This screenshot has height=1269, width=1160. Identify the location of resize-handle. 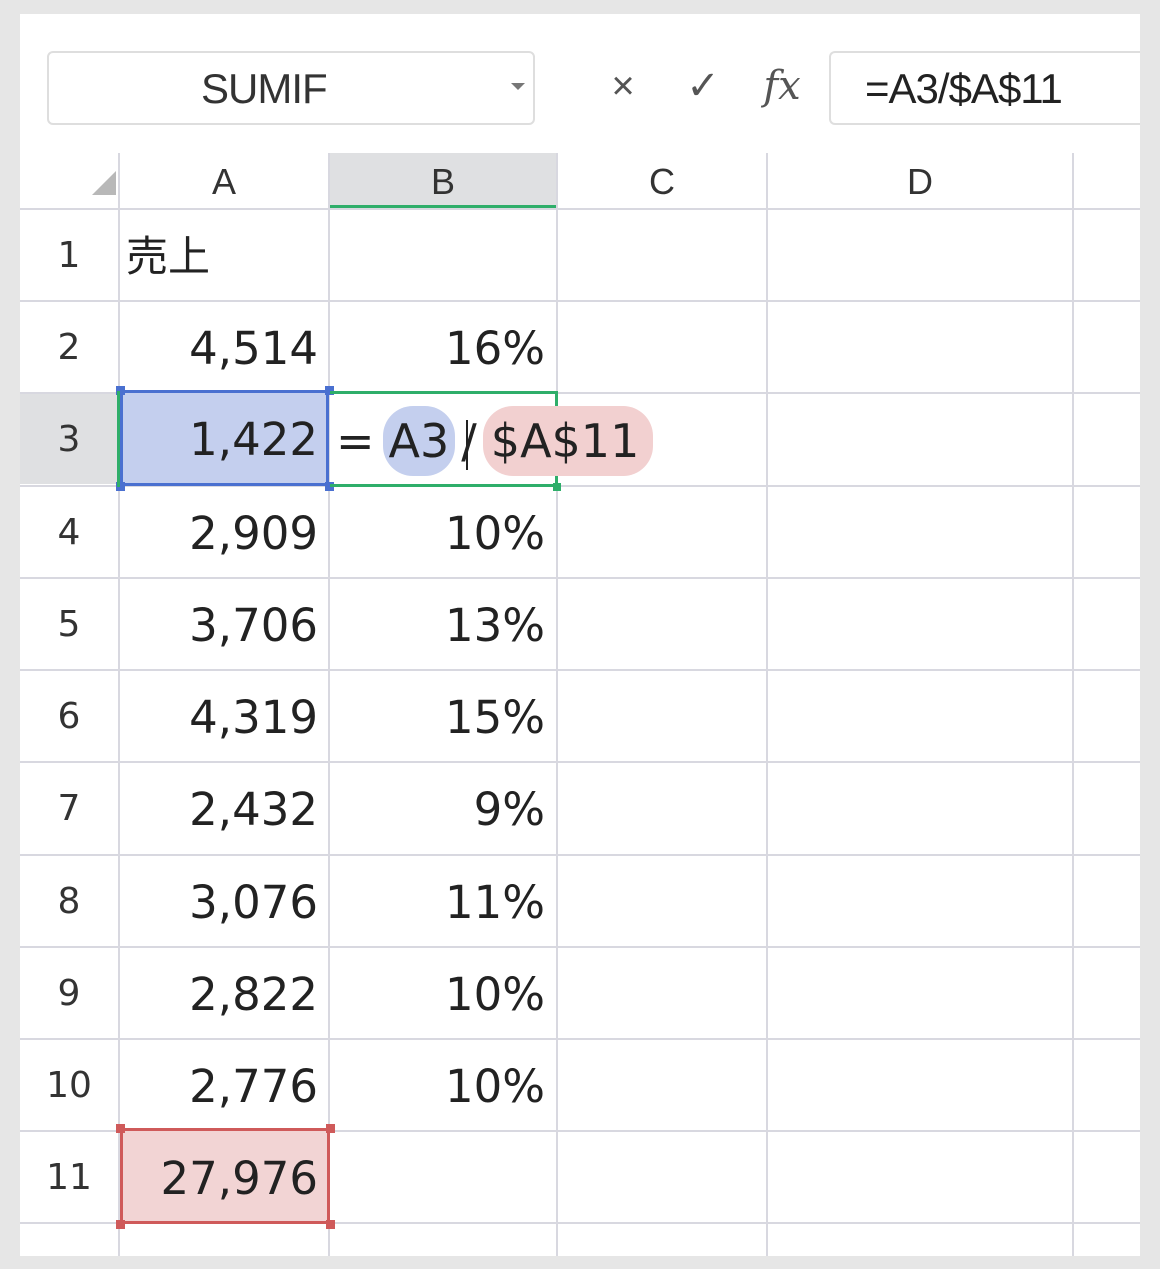
(330, 1224).